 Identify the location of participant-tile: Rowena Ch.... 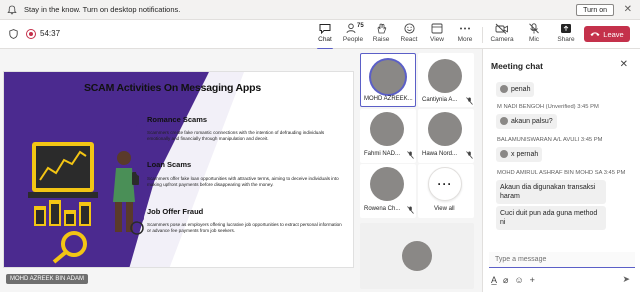
(388, 191).